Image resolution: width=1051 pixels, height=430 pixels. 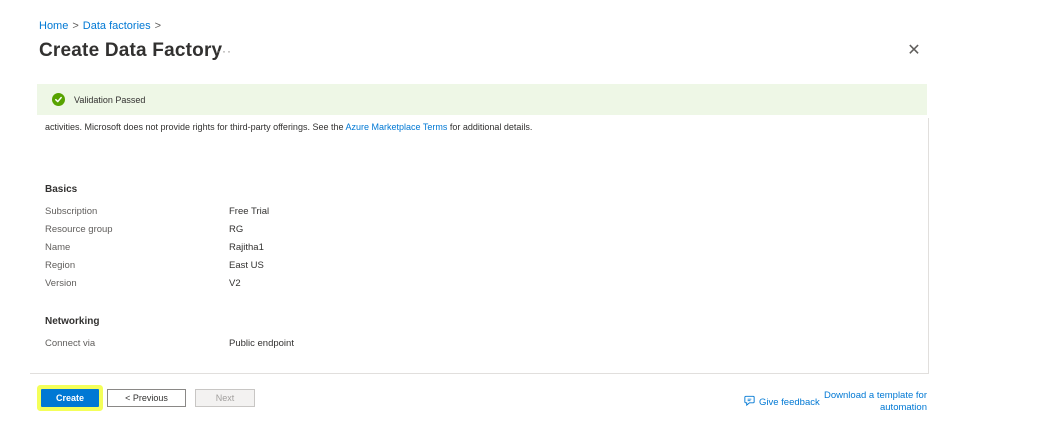 What do you see at coordinates (72, 321) in the screenshot?
I see `networking-heading: Networking` at bounding box center [72, 321].